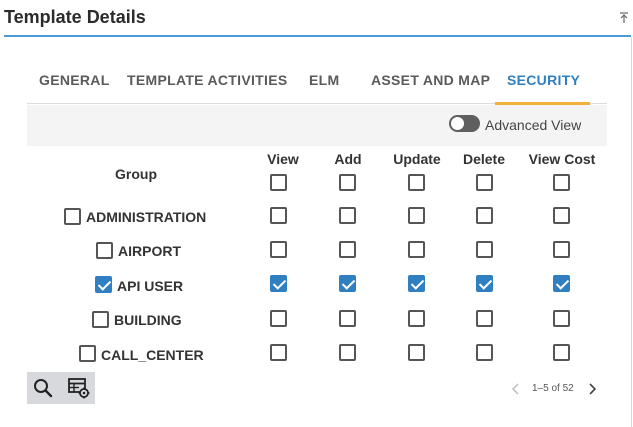 This screenshot has width=633, height=427. Describe the element at coordinates (278, 182) in the screenshot. I see `select-all-view-checkbox` at that location.